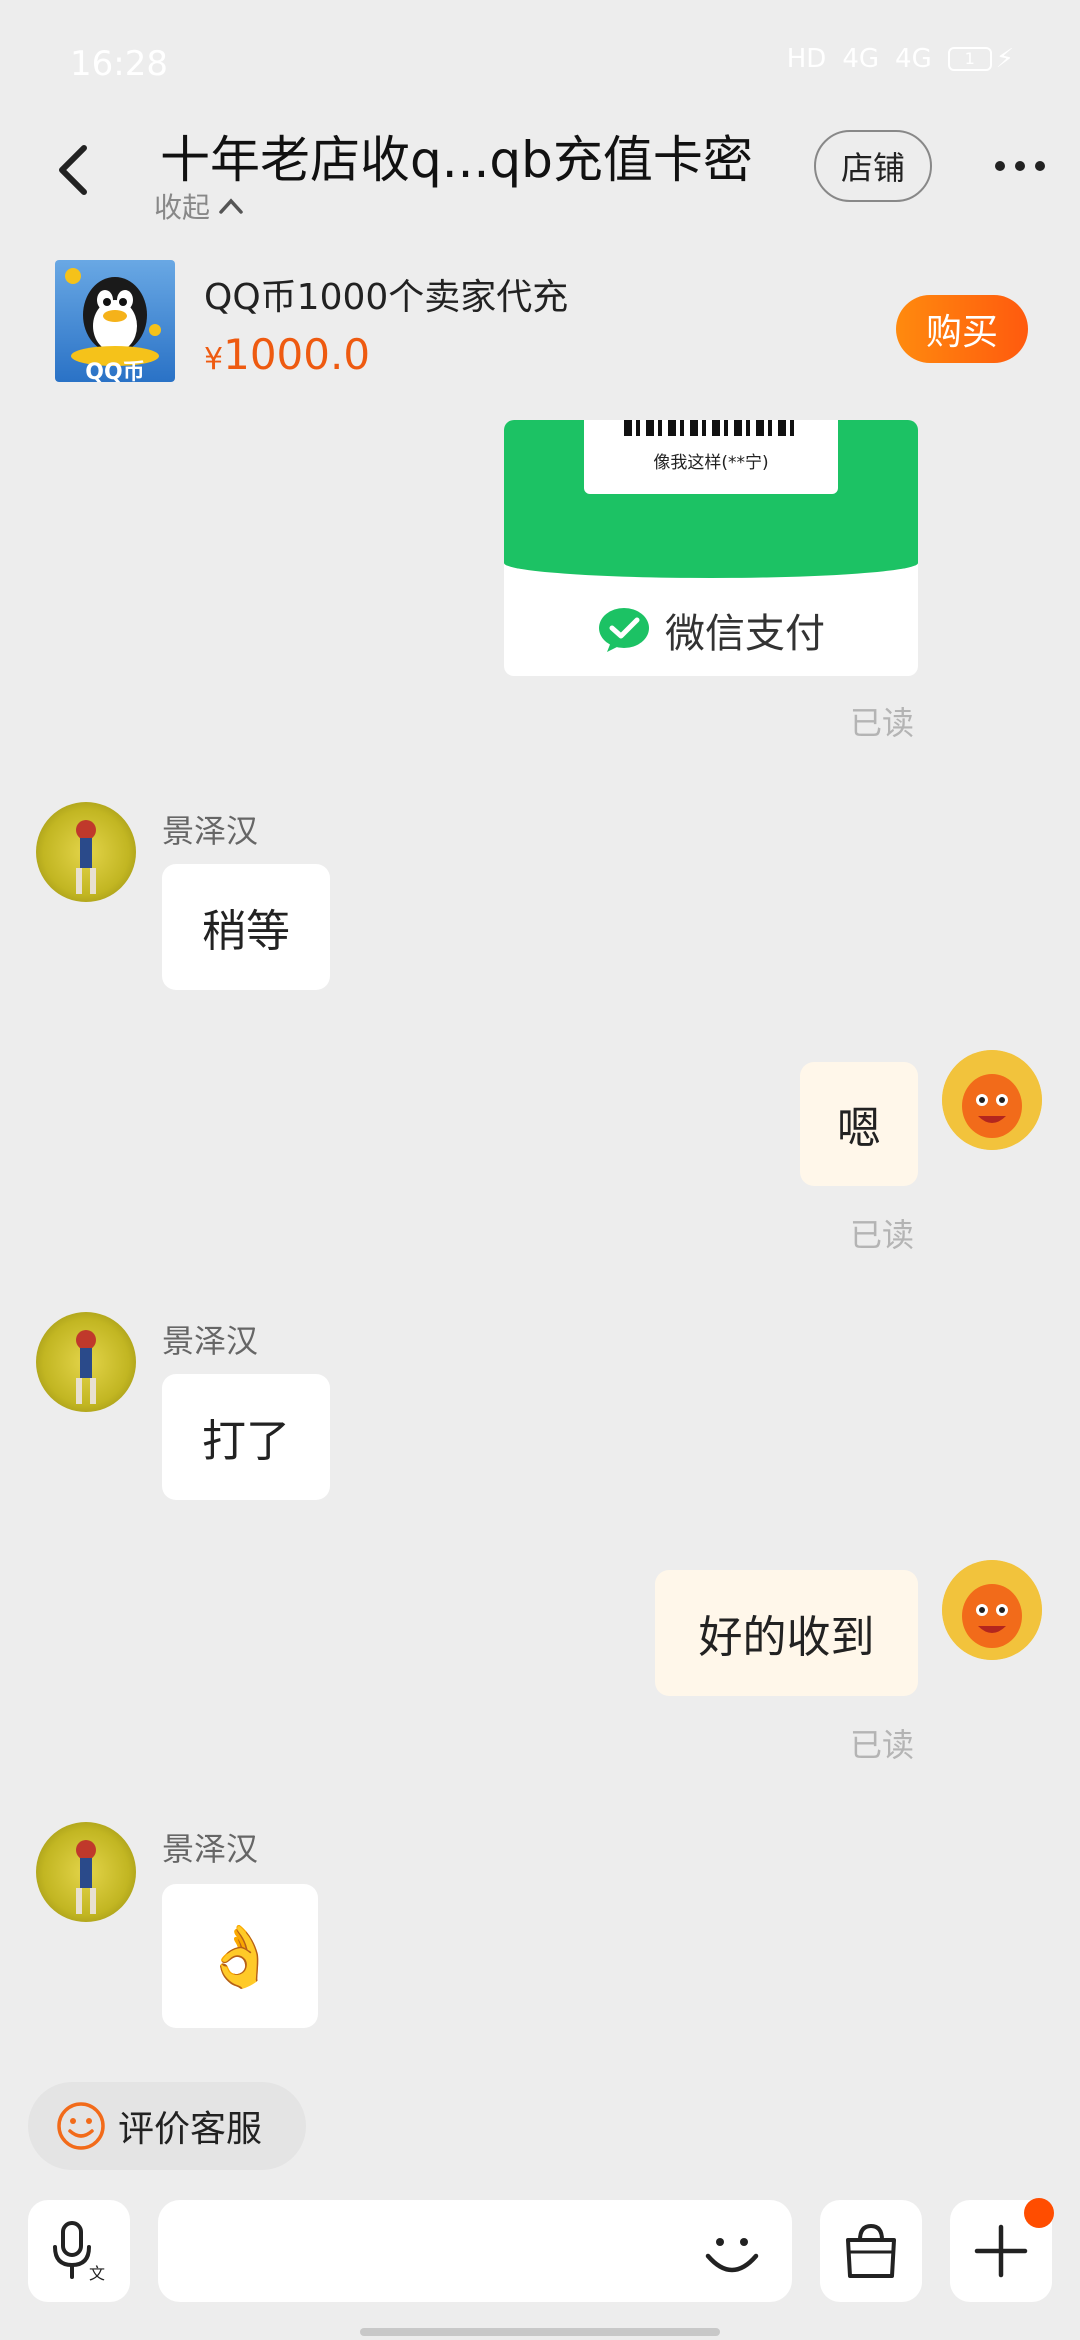  What do you see at coordinates (115, 371) in the screenshot?
I see `thumb-label: QQ币` at bounding box center [115, 371].